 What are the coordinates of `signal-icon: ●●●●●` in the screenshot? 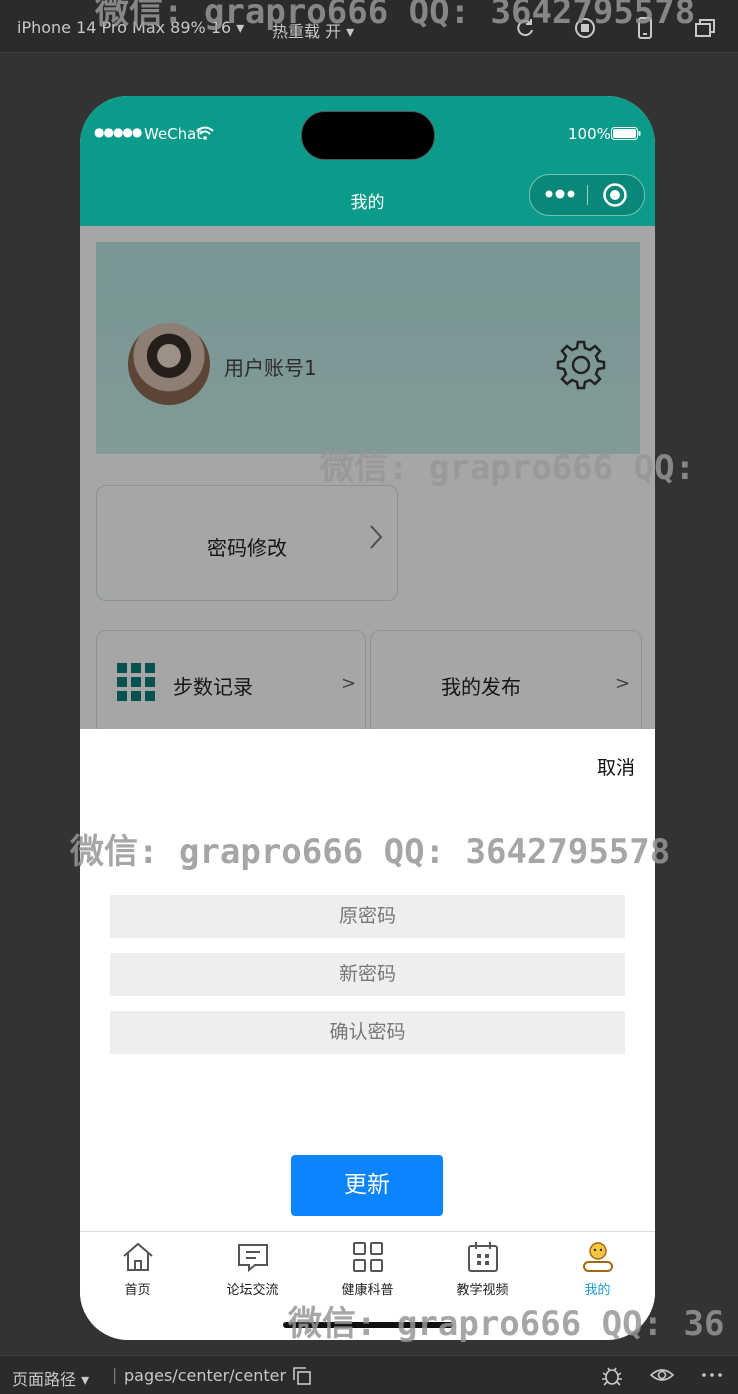 It's located at (118, 132).